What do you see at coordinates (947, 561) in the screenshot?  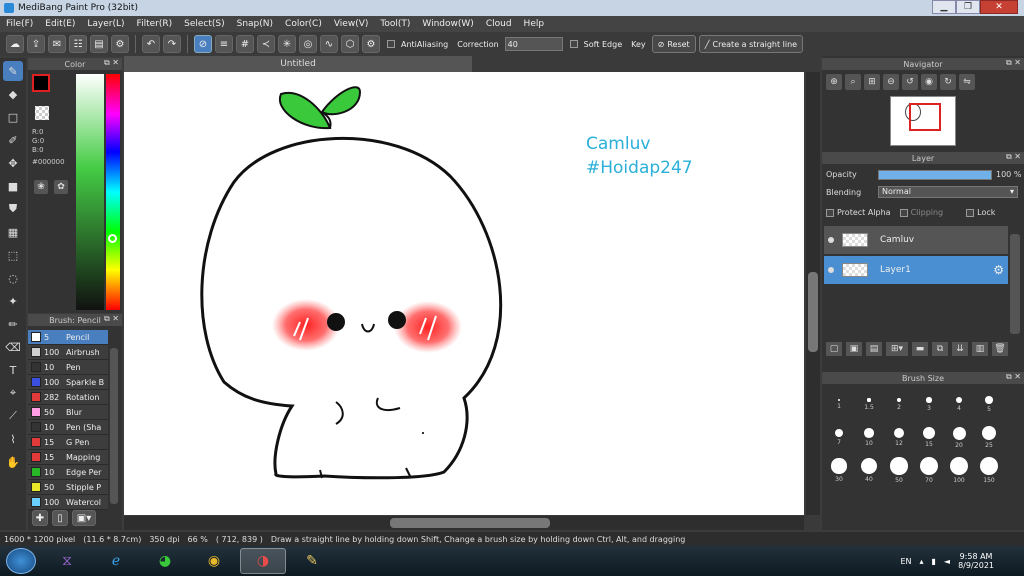 I see `volume-icon: ◄` at bounding box center [947, 561].